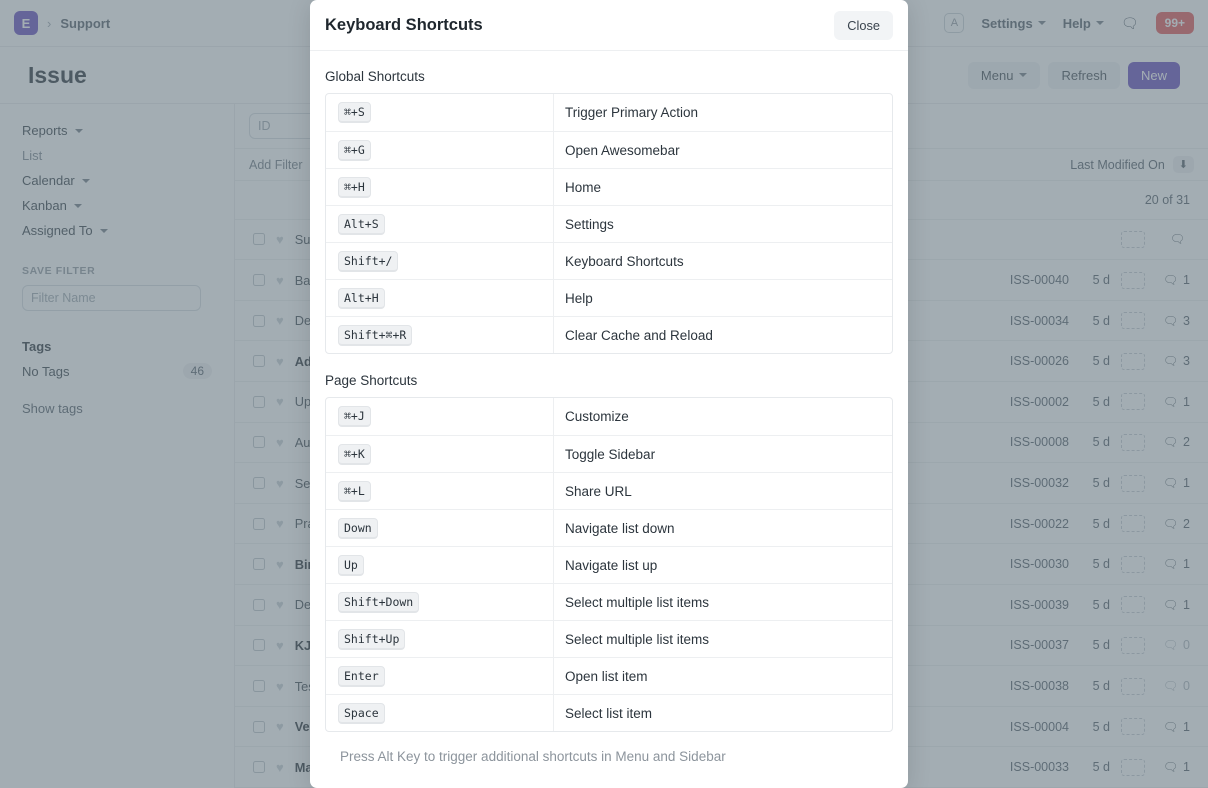 The width and height of the screenshot is (1208, 788). I want to click on shortcut-key: ⌘+G, so click(354, 150).